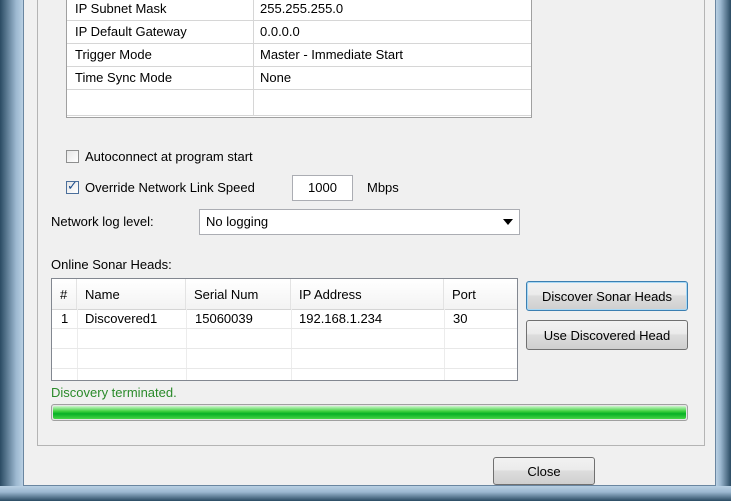 The height and width of the screenshot is (501, 731). I want to click on chevron-down-icon, so click(508, 222).